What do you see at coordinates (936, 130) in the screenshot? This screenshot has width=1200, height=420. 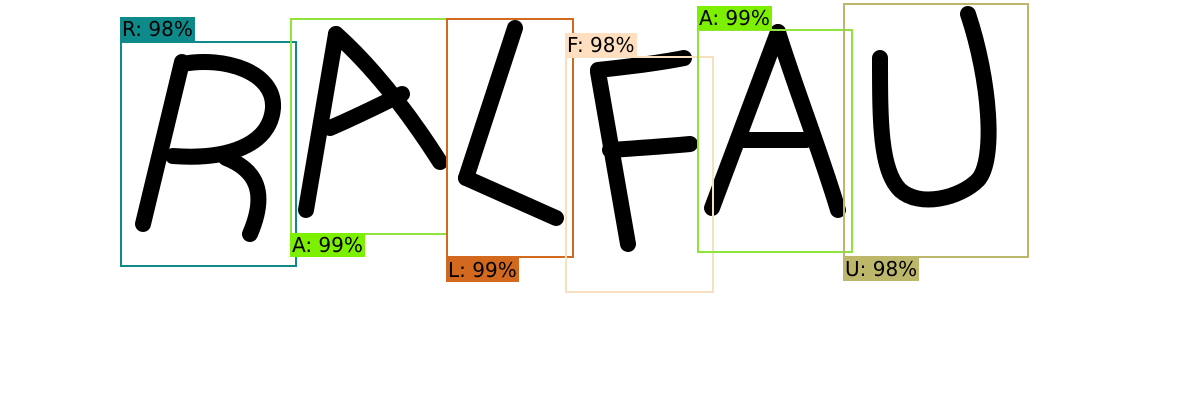 I see `bbox-u` at bounding box center [936, 130].